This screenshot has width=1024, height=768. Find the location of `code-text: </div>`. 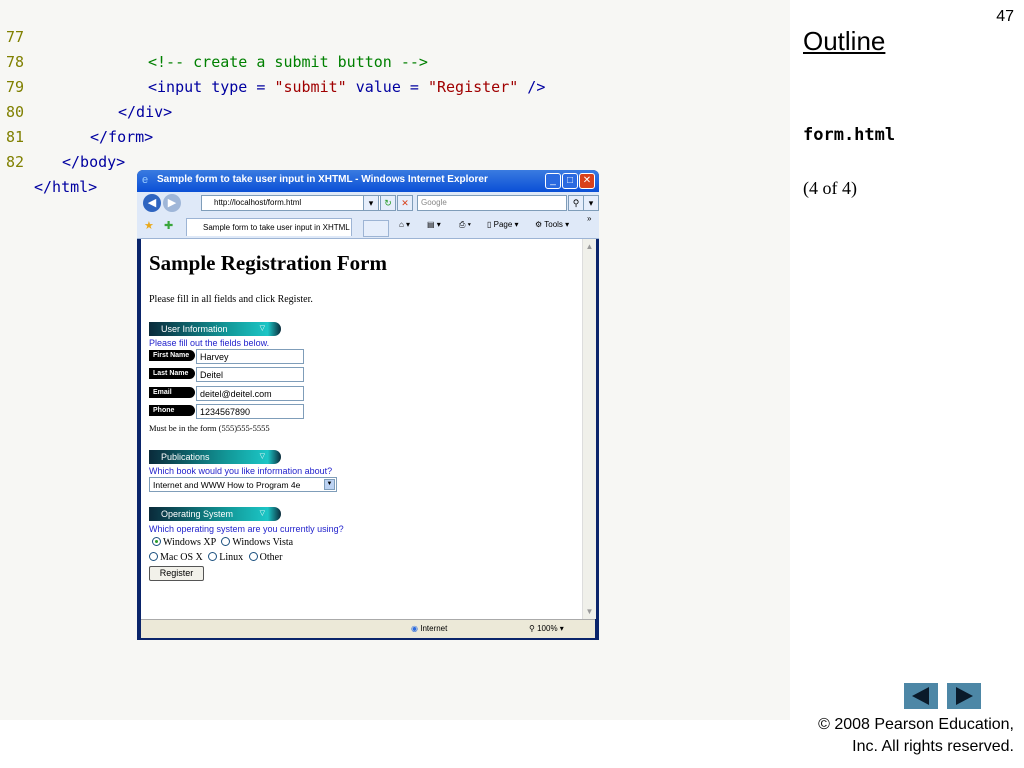

code-text: </div> is located at coordinates (145, 112).